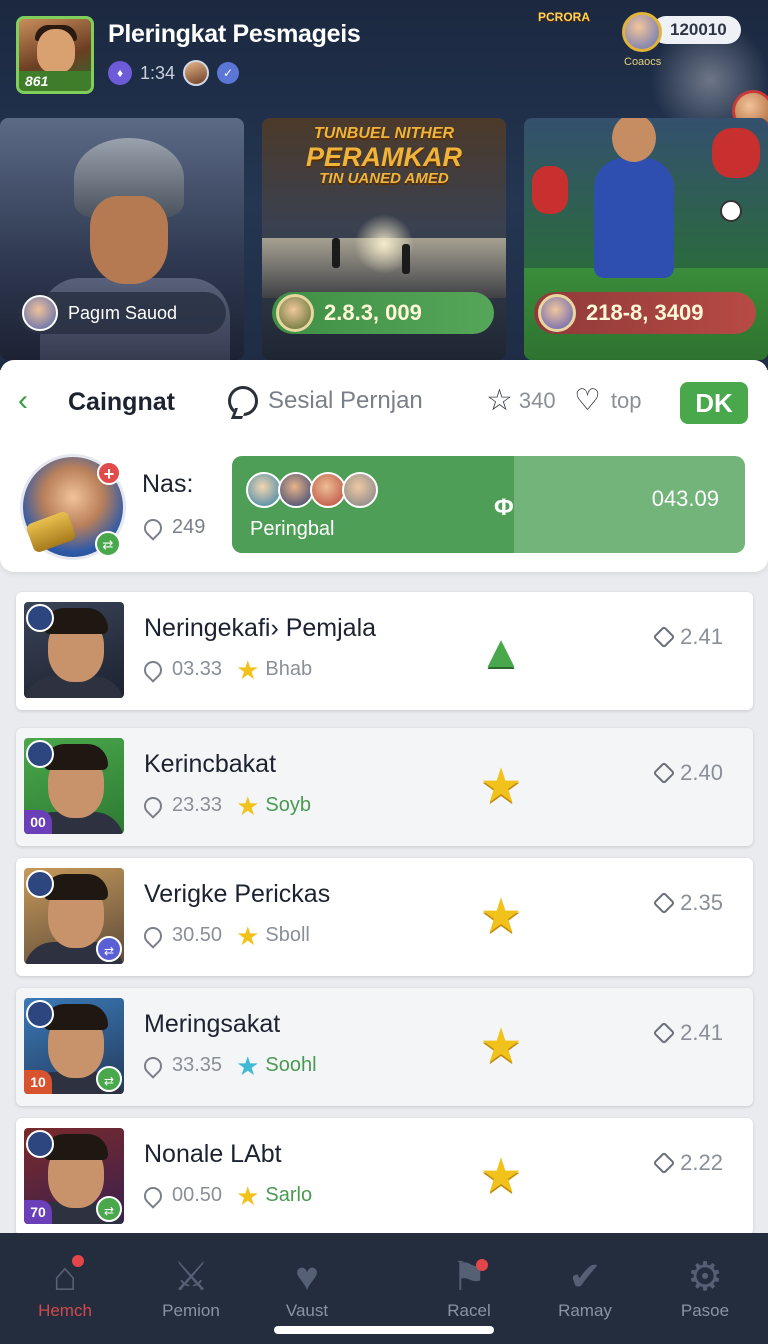  Describe the element at coordinates (383, 156) in the screenshot. I see `stadium-title-line-2: PERAMKAR` at that location.